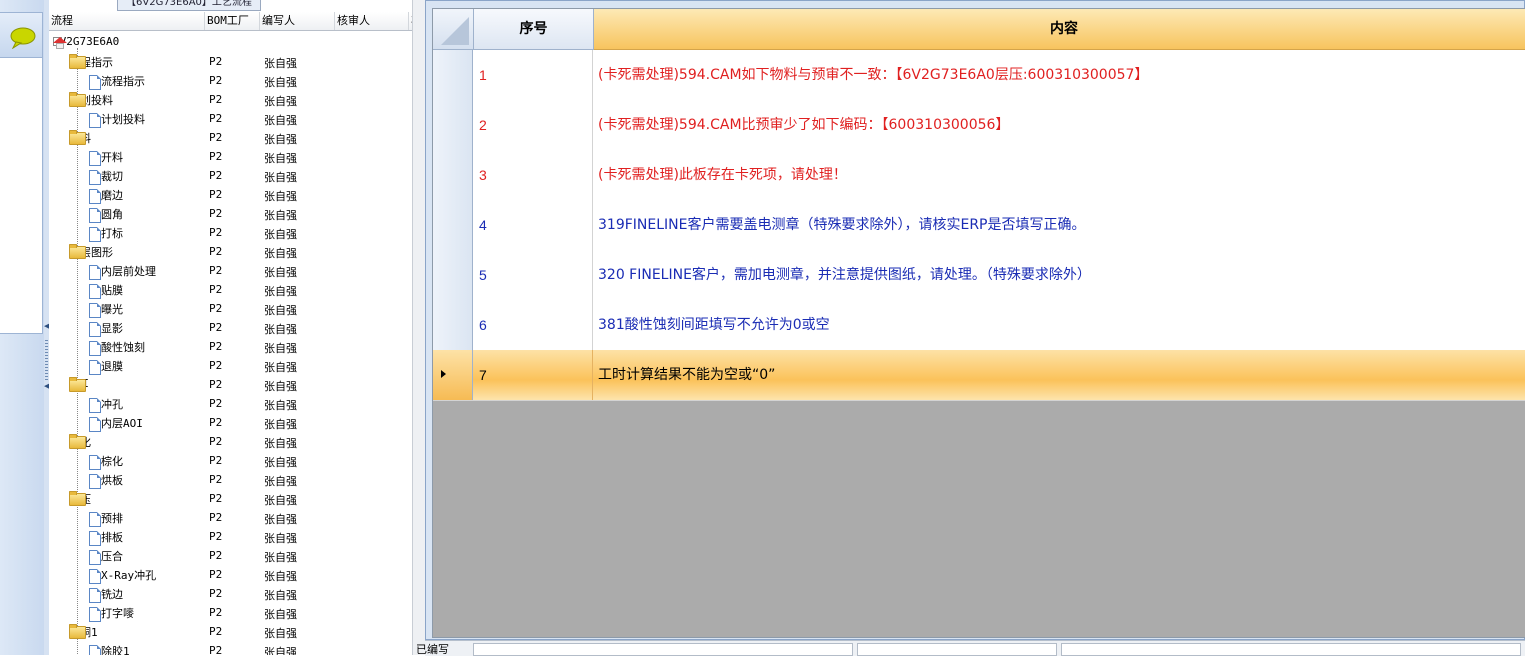 The height and width of the screenshot is (657, 1525). I want to click on row-seq: 5, so click(533, 275).